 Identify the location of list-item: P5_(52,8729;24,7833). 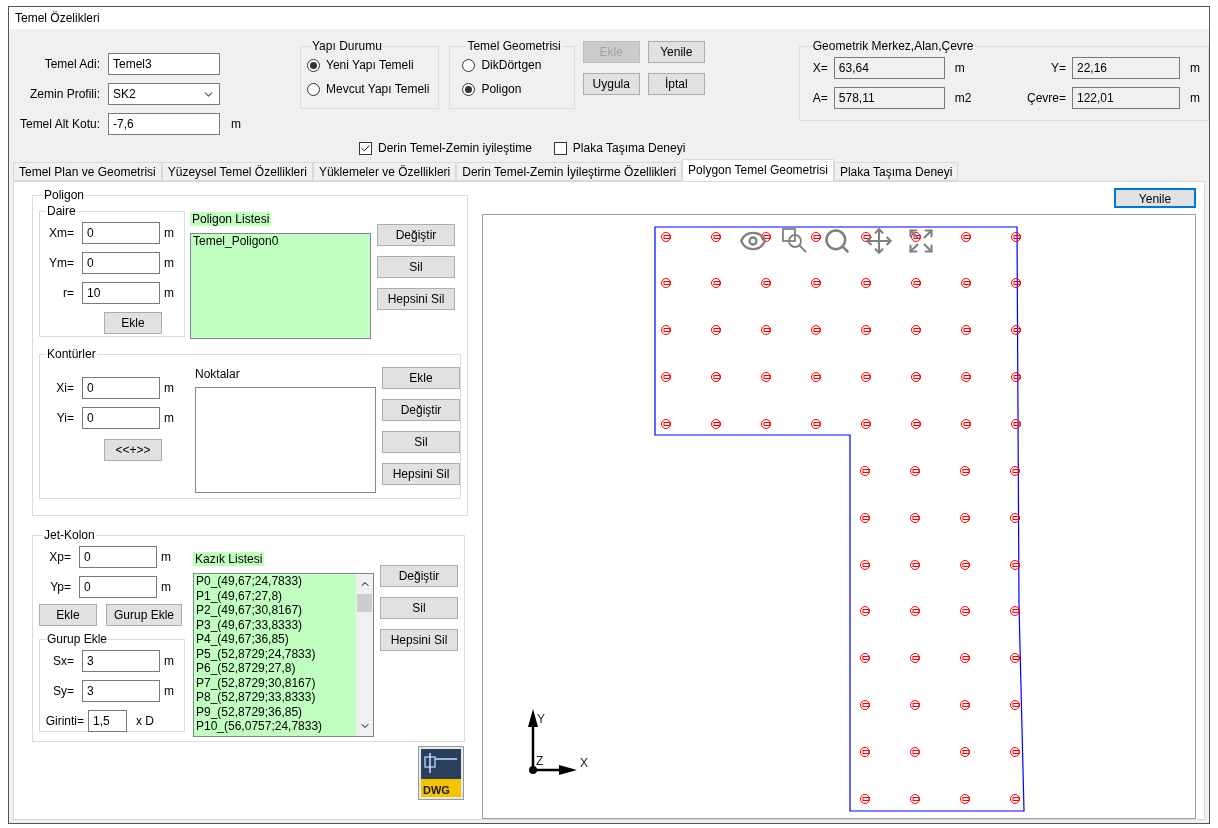
(275, 653).